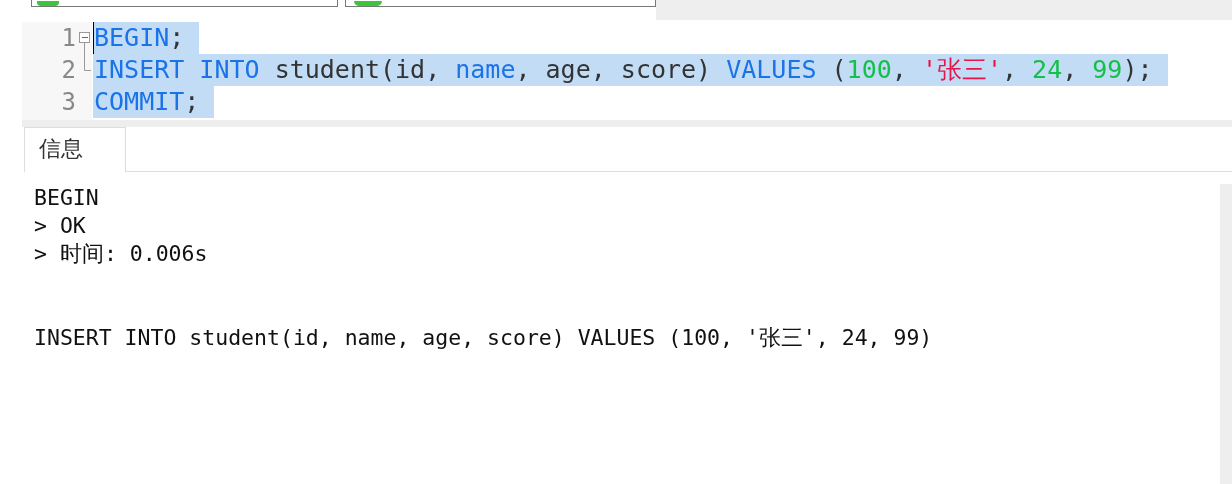 Image resolution: width=1232 pixels, height=484 pixels. Describe the element at coordinates (121, 254) in the screenshot. I see `message-line: > 时间: 0.006s` at that location.